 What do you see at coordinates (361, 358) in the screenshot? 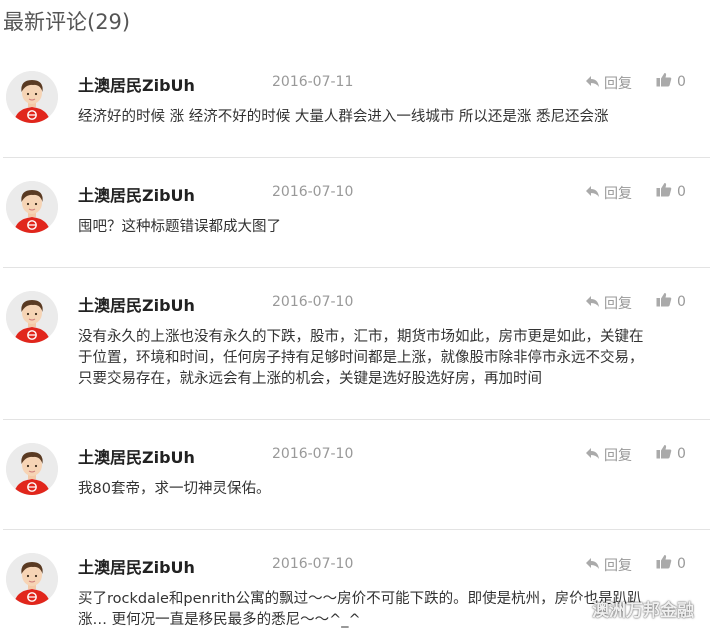
I see `comment-text-line: 于位置，环境和时间，任何房子持有足够时间都是上涨，就像股市除非停市永远不交易，` at bounding box center [361, 358].